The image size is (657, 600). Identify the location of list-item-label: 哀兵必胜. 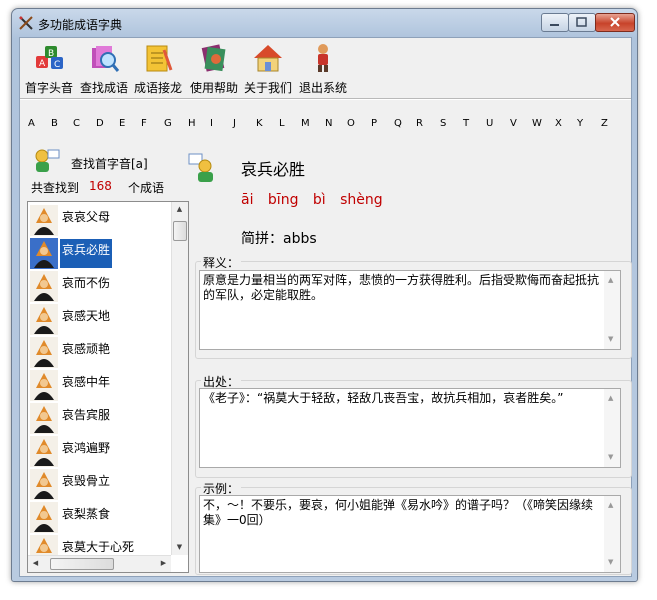
(86, 253).